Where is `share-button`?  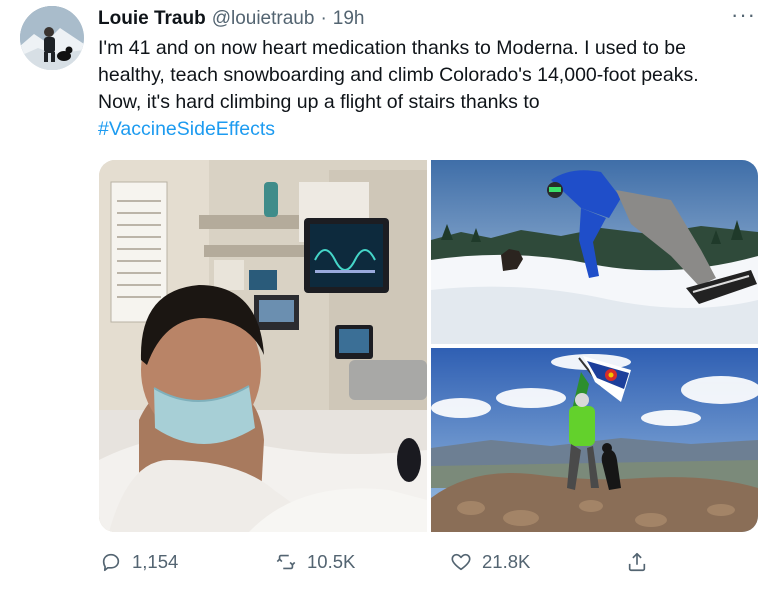 share-button is located at coordinates (637, 562).